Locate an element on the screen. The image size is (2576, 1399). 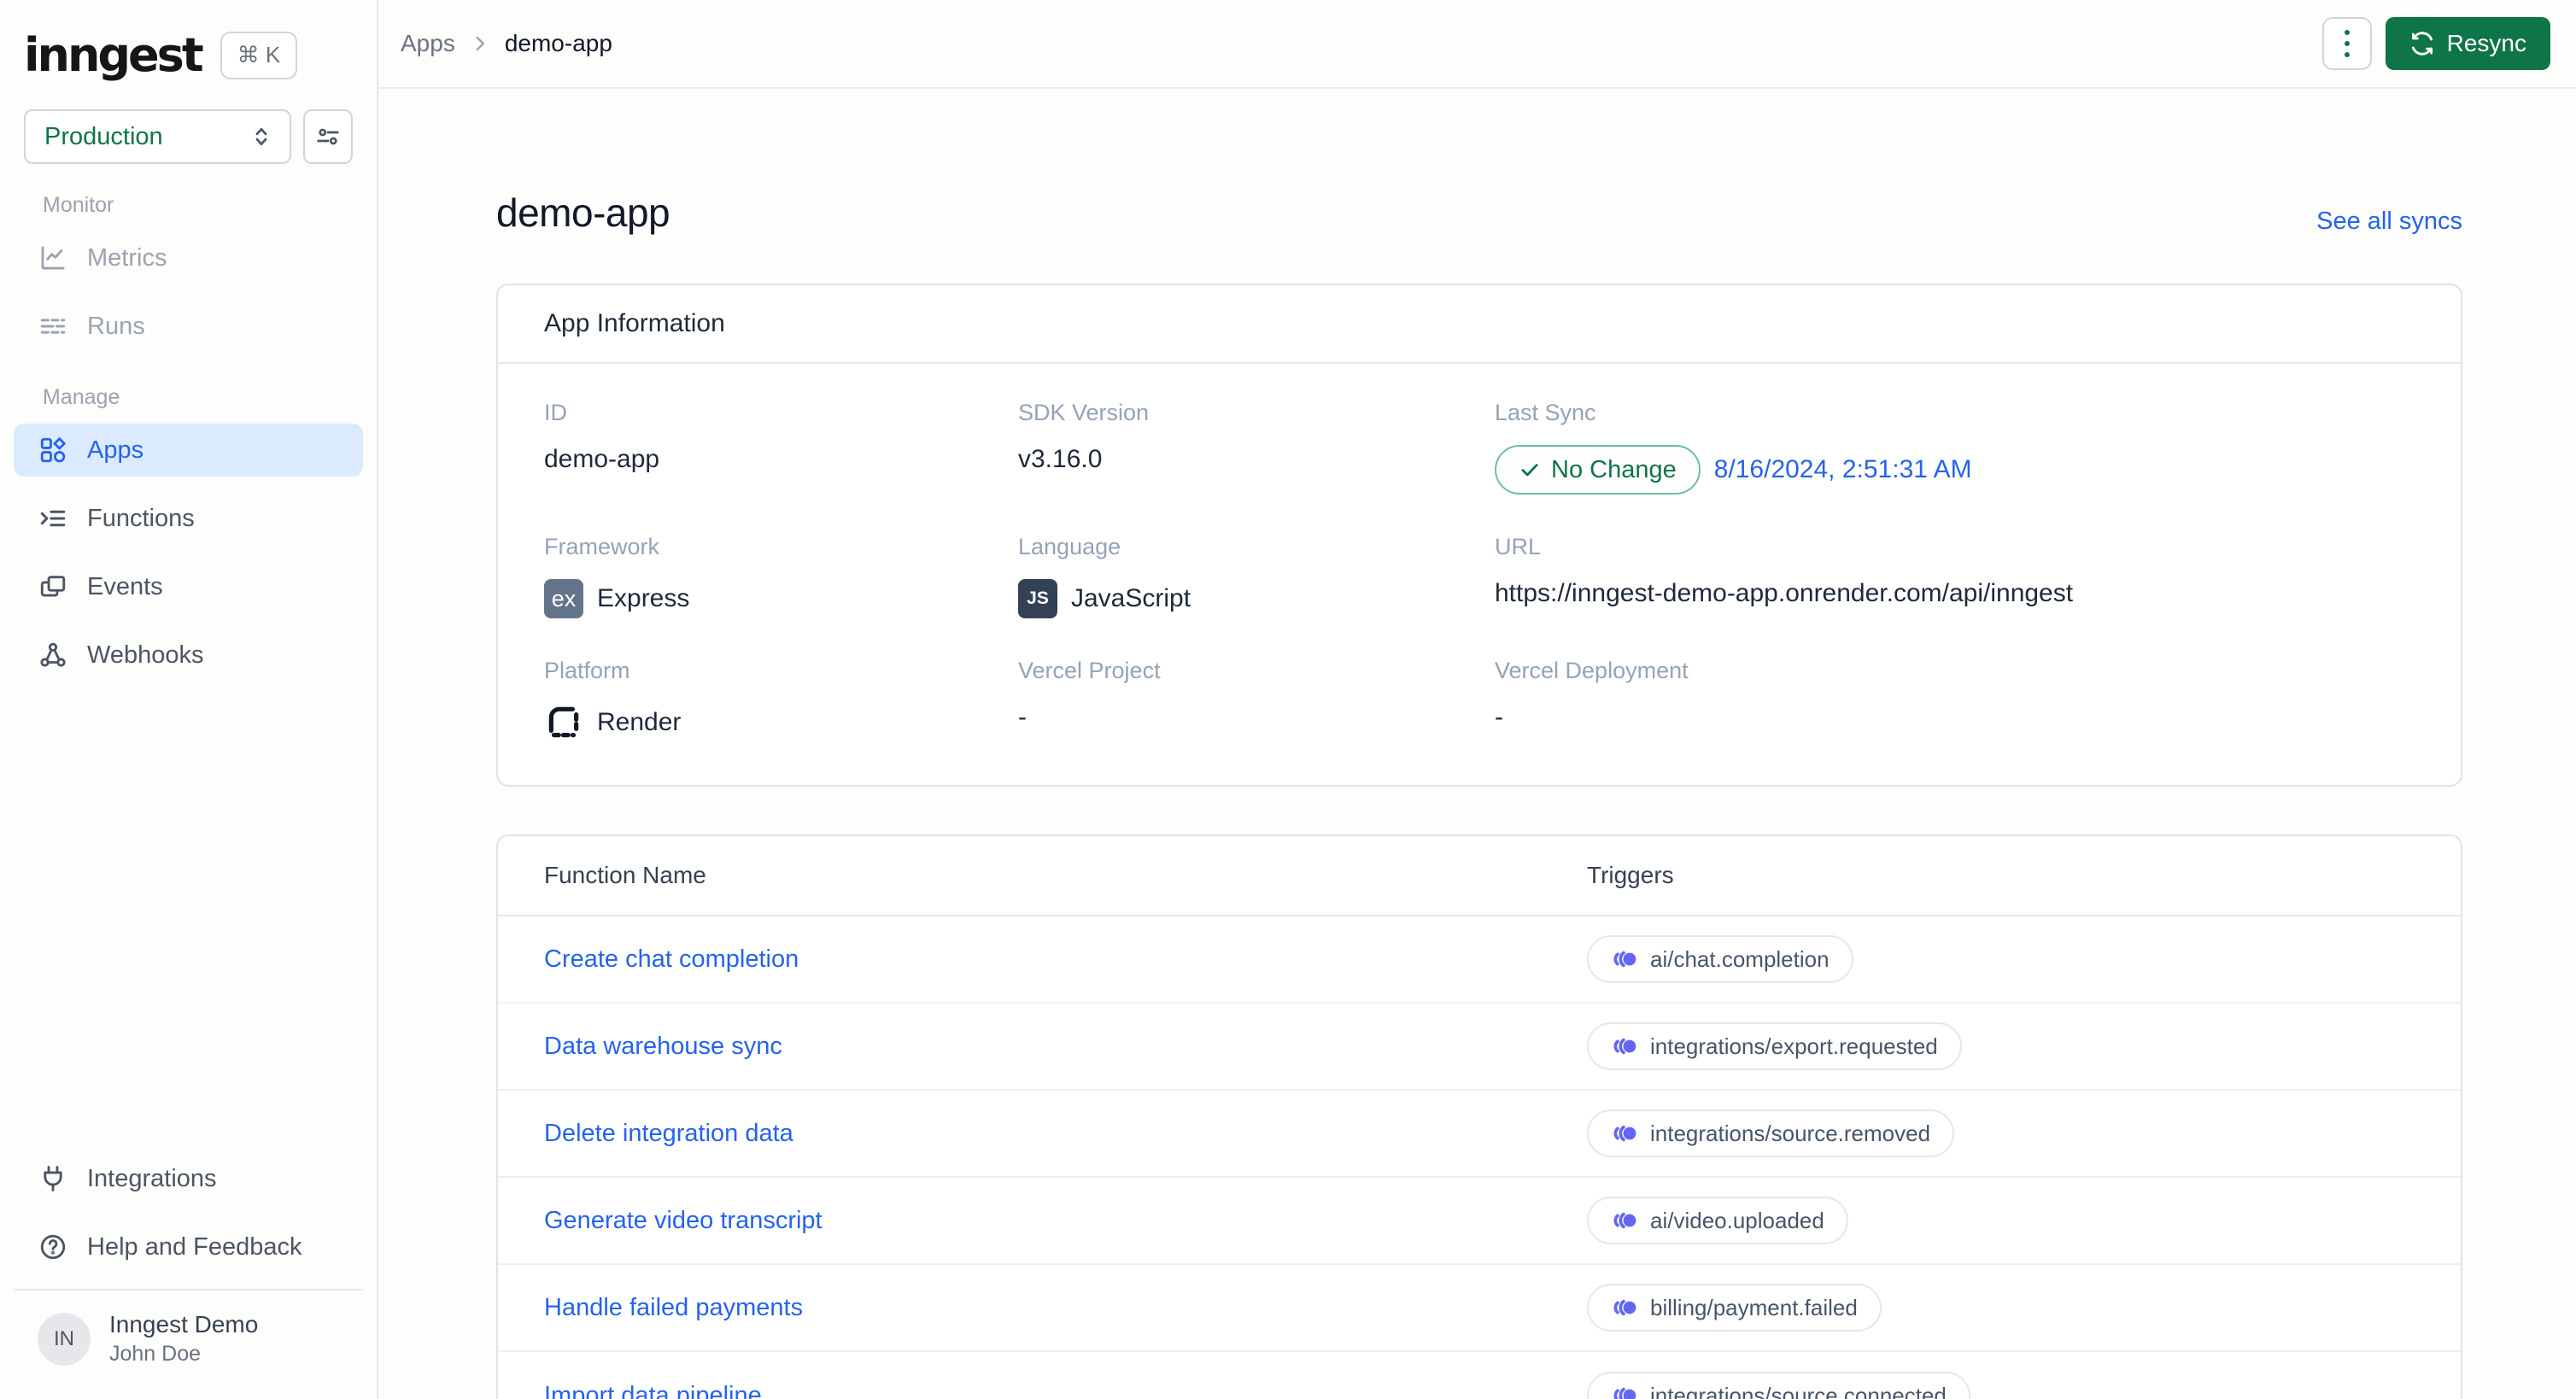
function-link: Generate video transcript is located at coordinates (1065, 1221).